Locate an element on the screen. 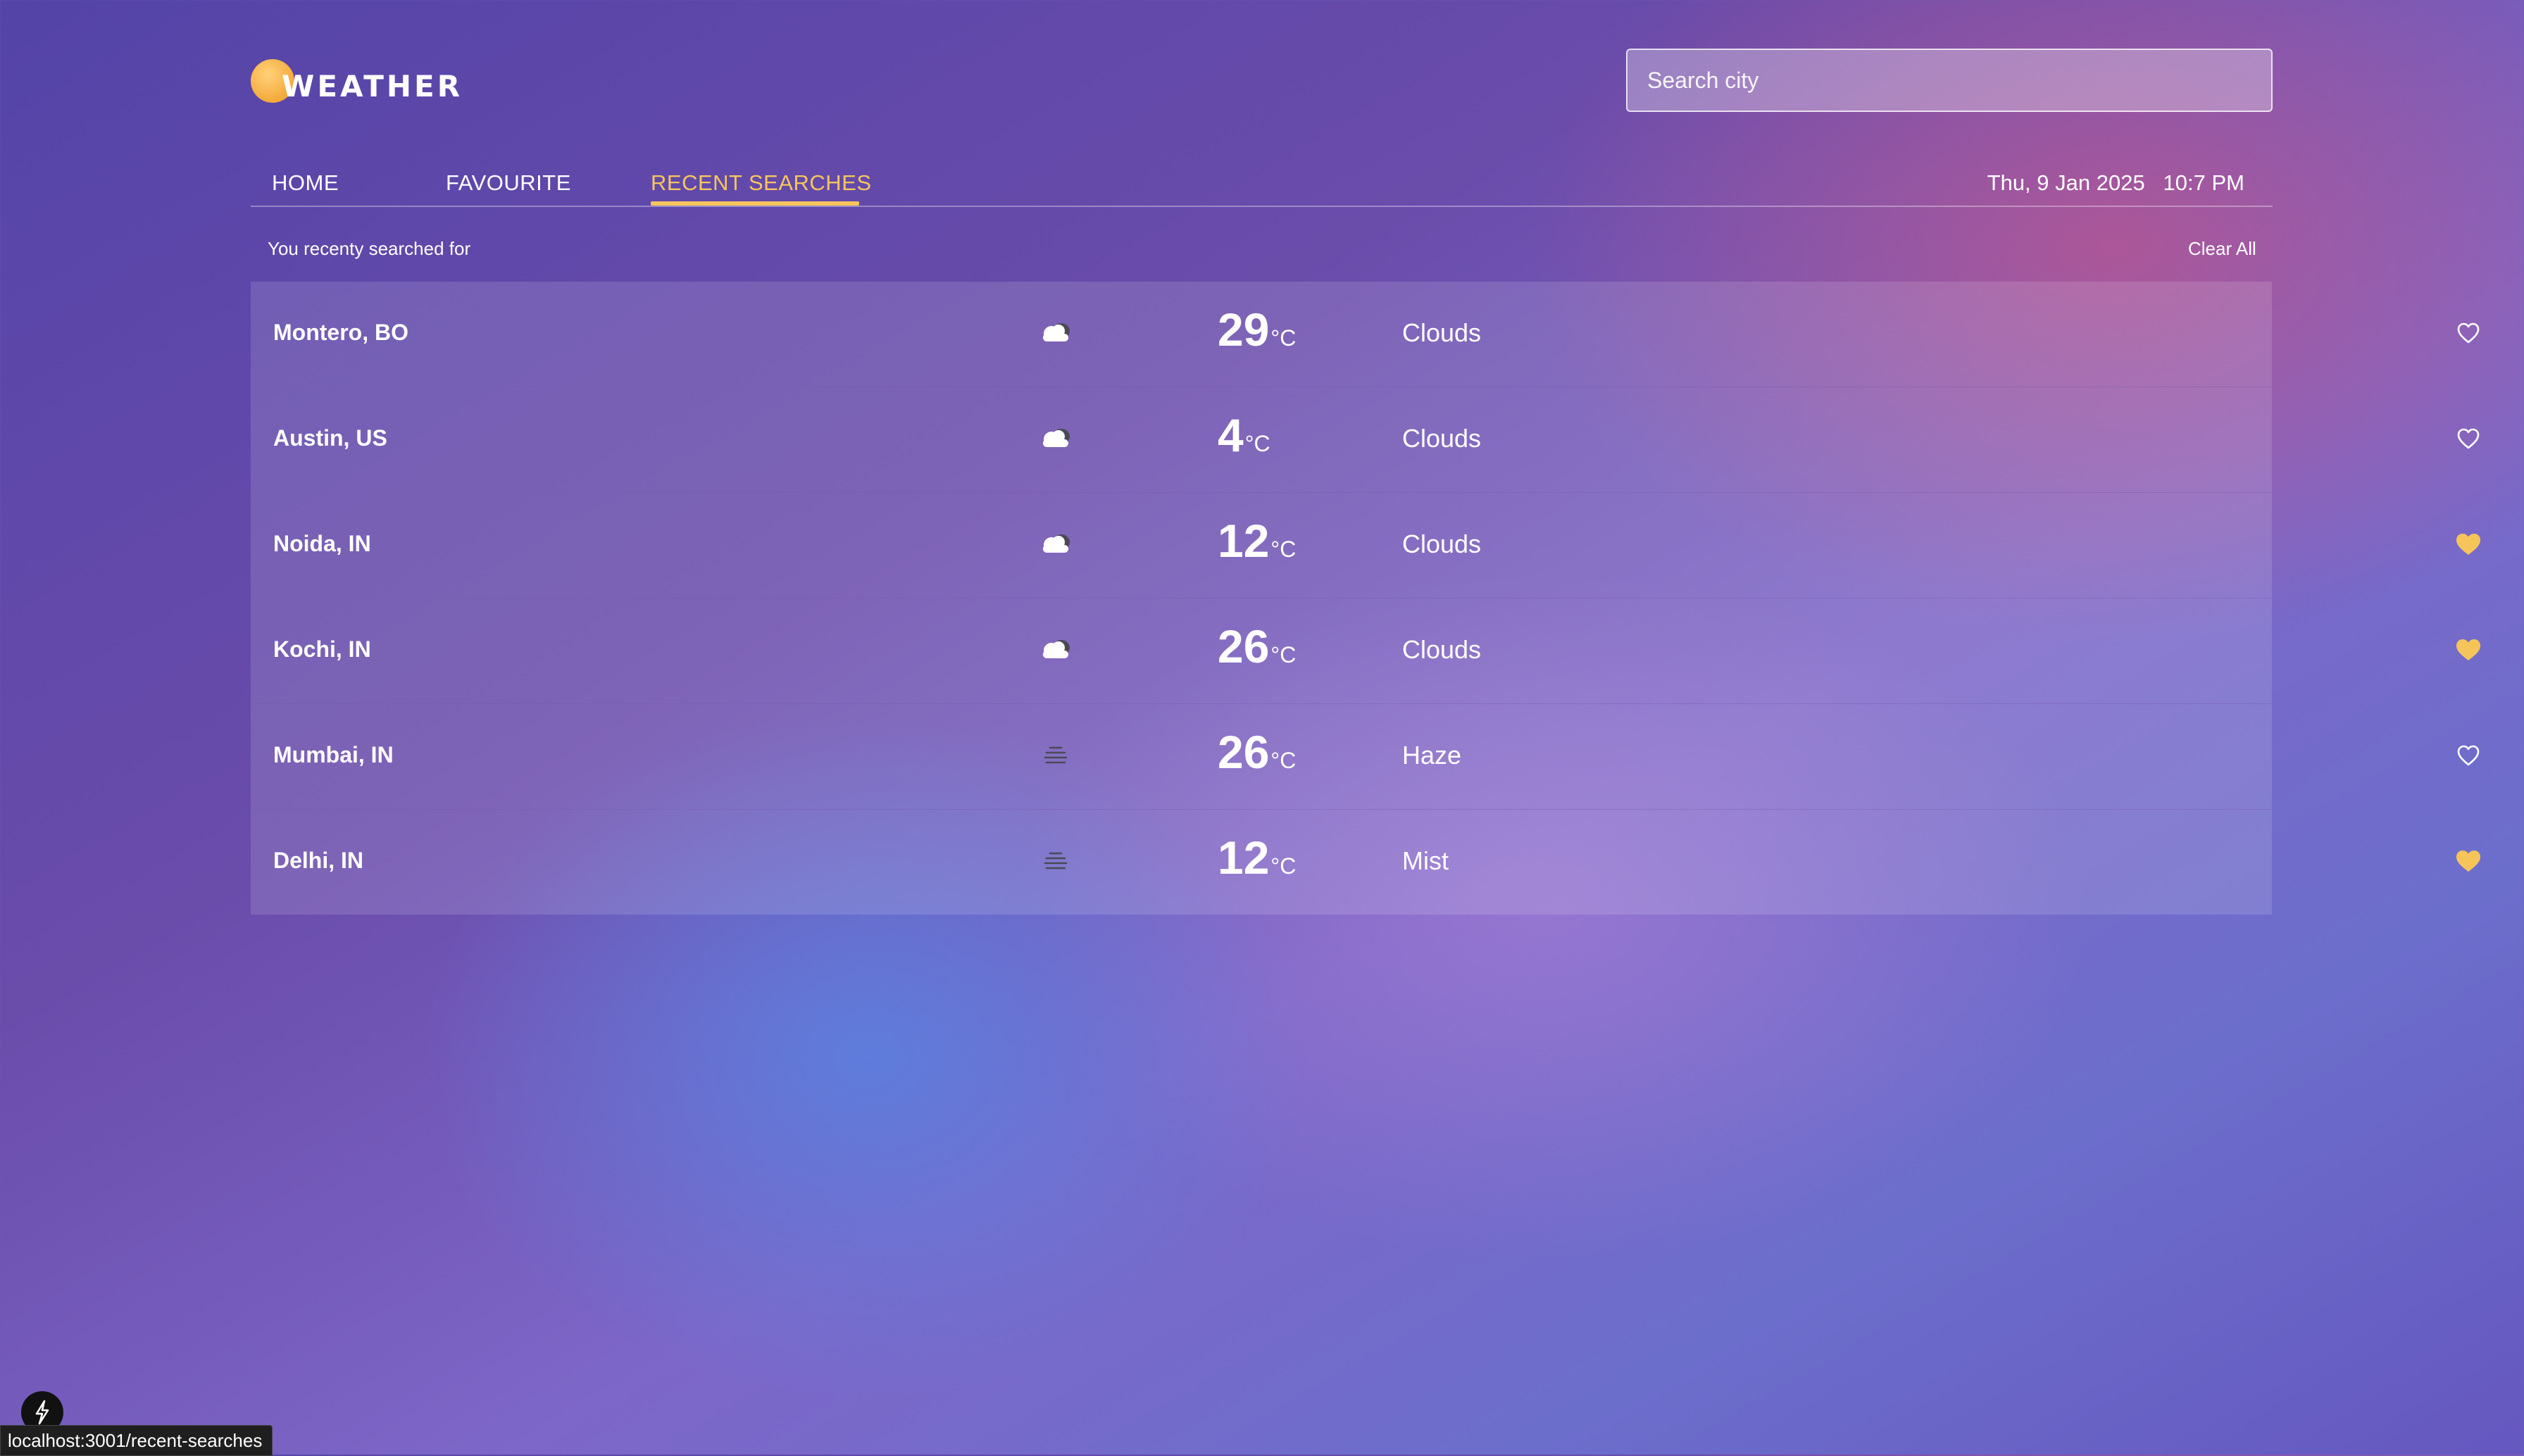 The height and width of the screenshot is (1456, 2524). recent-search-row: Kochi, IN 26°C Clouds is located at coordinates (1365, 651).